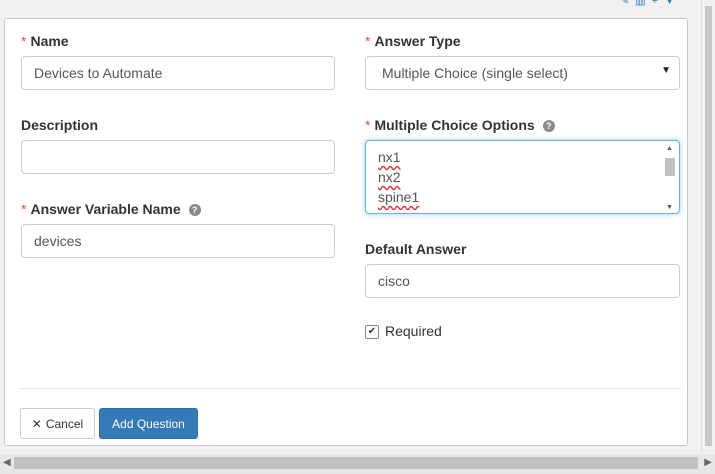  I want to click on checkmark-icon: ✔, so click(372, 331).